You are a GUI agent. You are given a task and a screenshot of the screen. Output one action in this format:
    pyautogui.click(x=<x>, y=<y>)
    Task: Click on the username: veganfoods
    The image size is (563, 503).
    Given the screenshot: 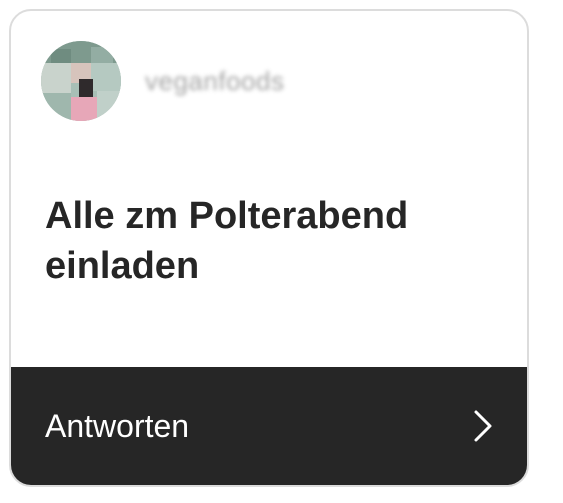 What is the action you would take?
    pyautogui.click(x=214, y=81)
    